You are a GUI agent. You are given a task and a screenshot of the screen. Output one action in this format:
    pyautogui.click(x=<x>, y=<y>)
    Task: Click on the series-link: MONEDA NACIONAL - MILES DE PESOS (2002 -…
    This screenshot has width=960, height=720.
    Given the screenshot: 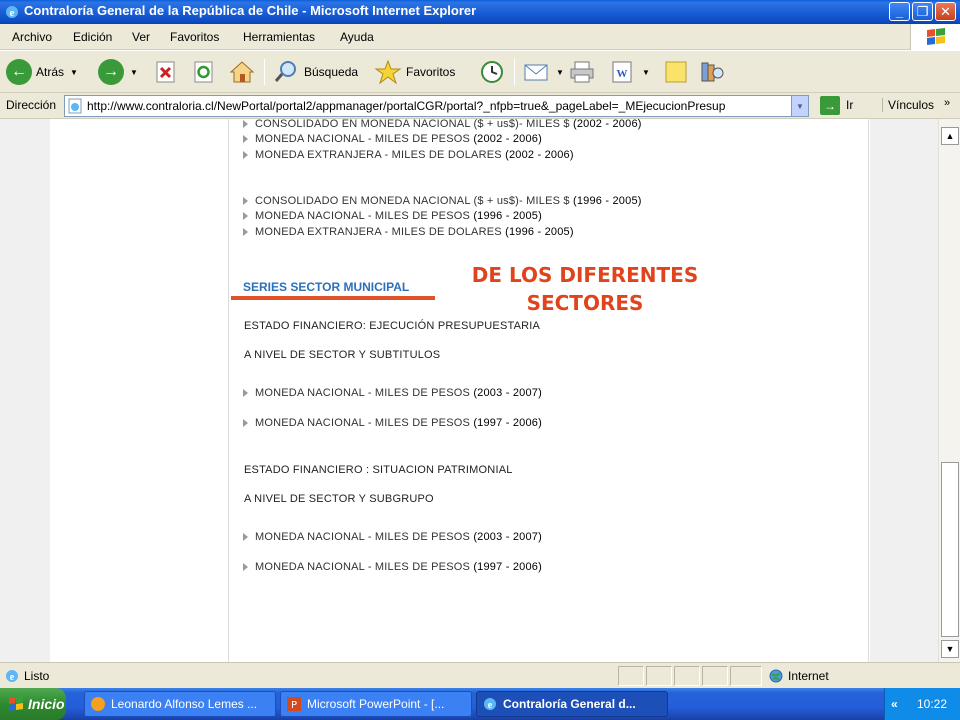 What is the action you would take?
    pyautogui.click(x=392, y=139)
    